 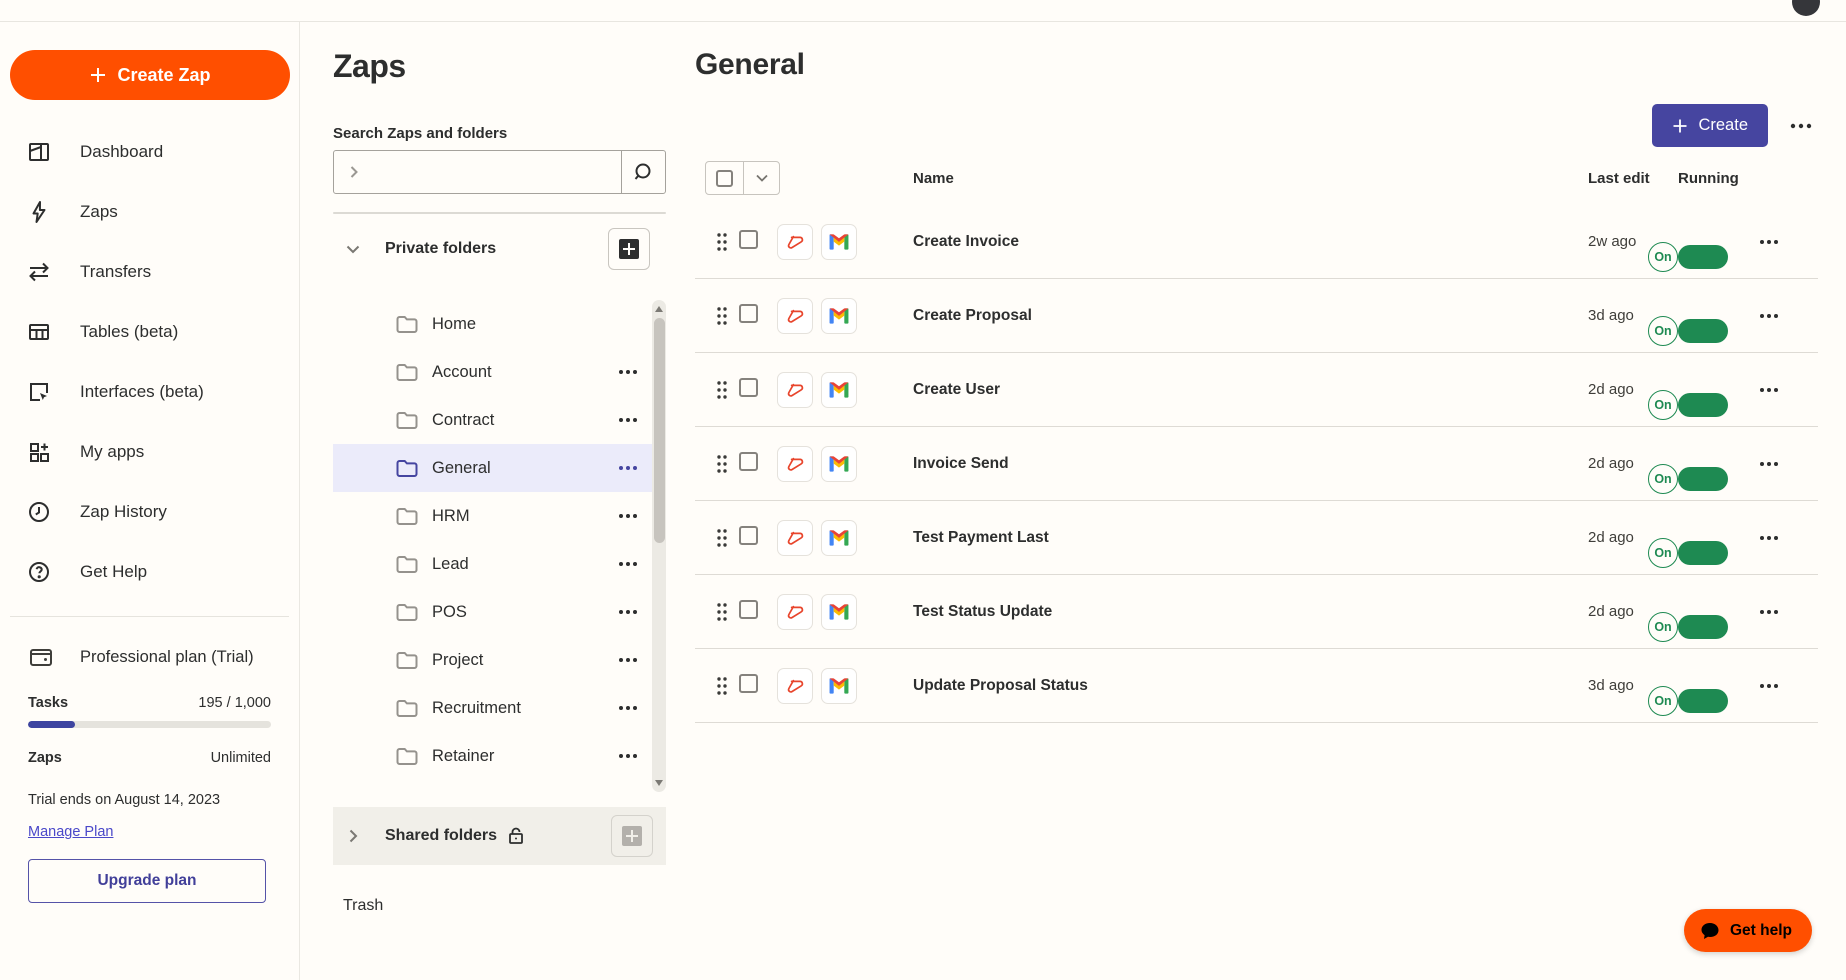 What do you see at coordinates (496, 249) in the screenshot?
I see `private-folders-title: Private folders` at bounding box center [496, 249].